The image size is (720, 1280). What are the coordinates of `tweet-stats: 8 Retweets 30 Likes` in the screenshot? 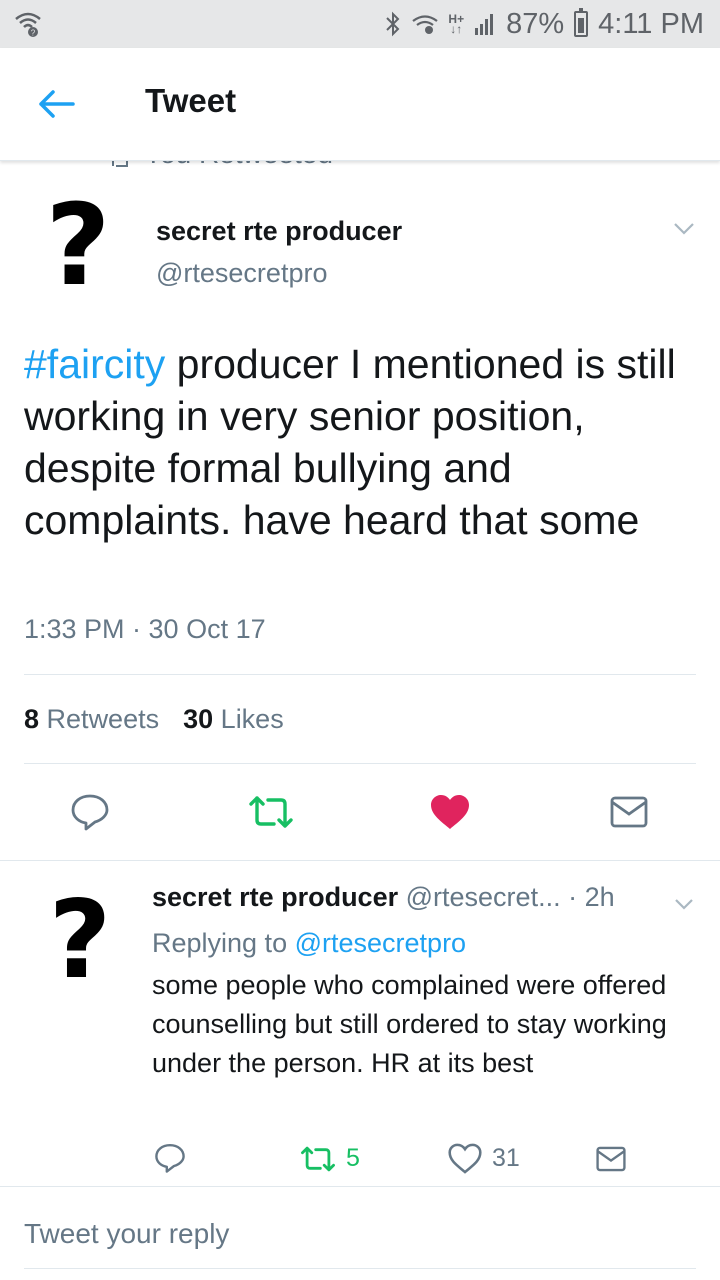 It's located at (154, 719).